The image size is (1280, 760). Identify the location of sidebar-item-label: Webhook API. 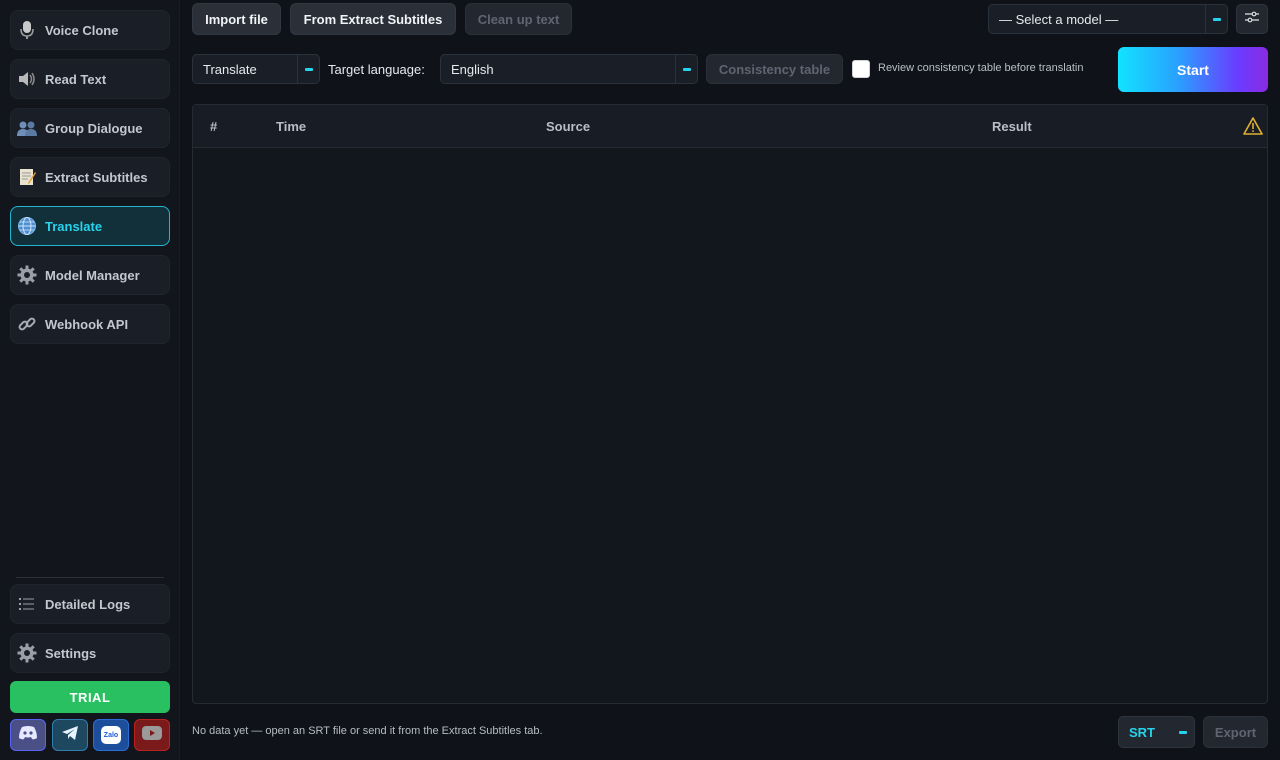
(87, 324).